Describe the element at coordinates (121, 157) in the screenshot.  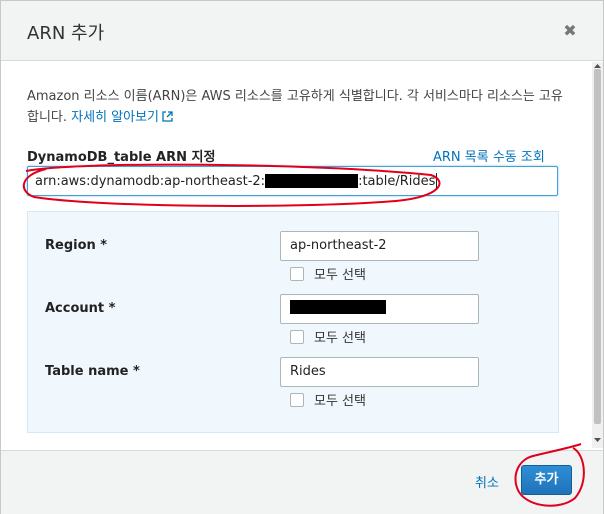
I see `arn-field-label: DynamoDB_table ARN 지정` at that location.